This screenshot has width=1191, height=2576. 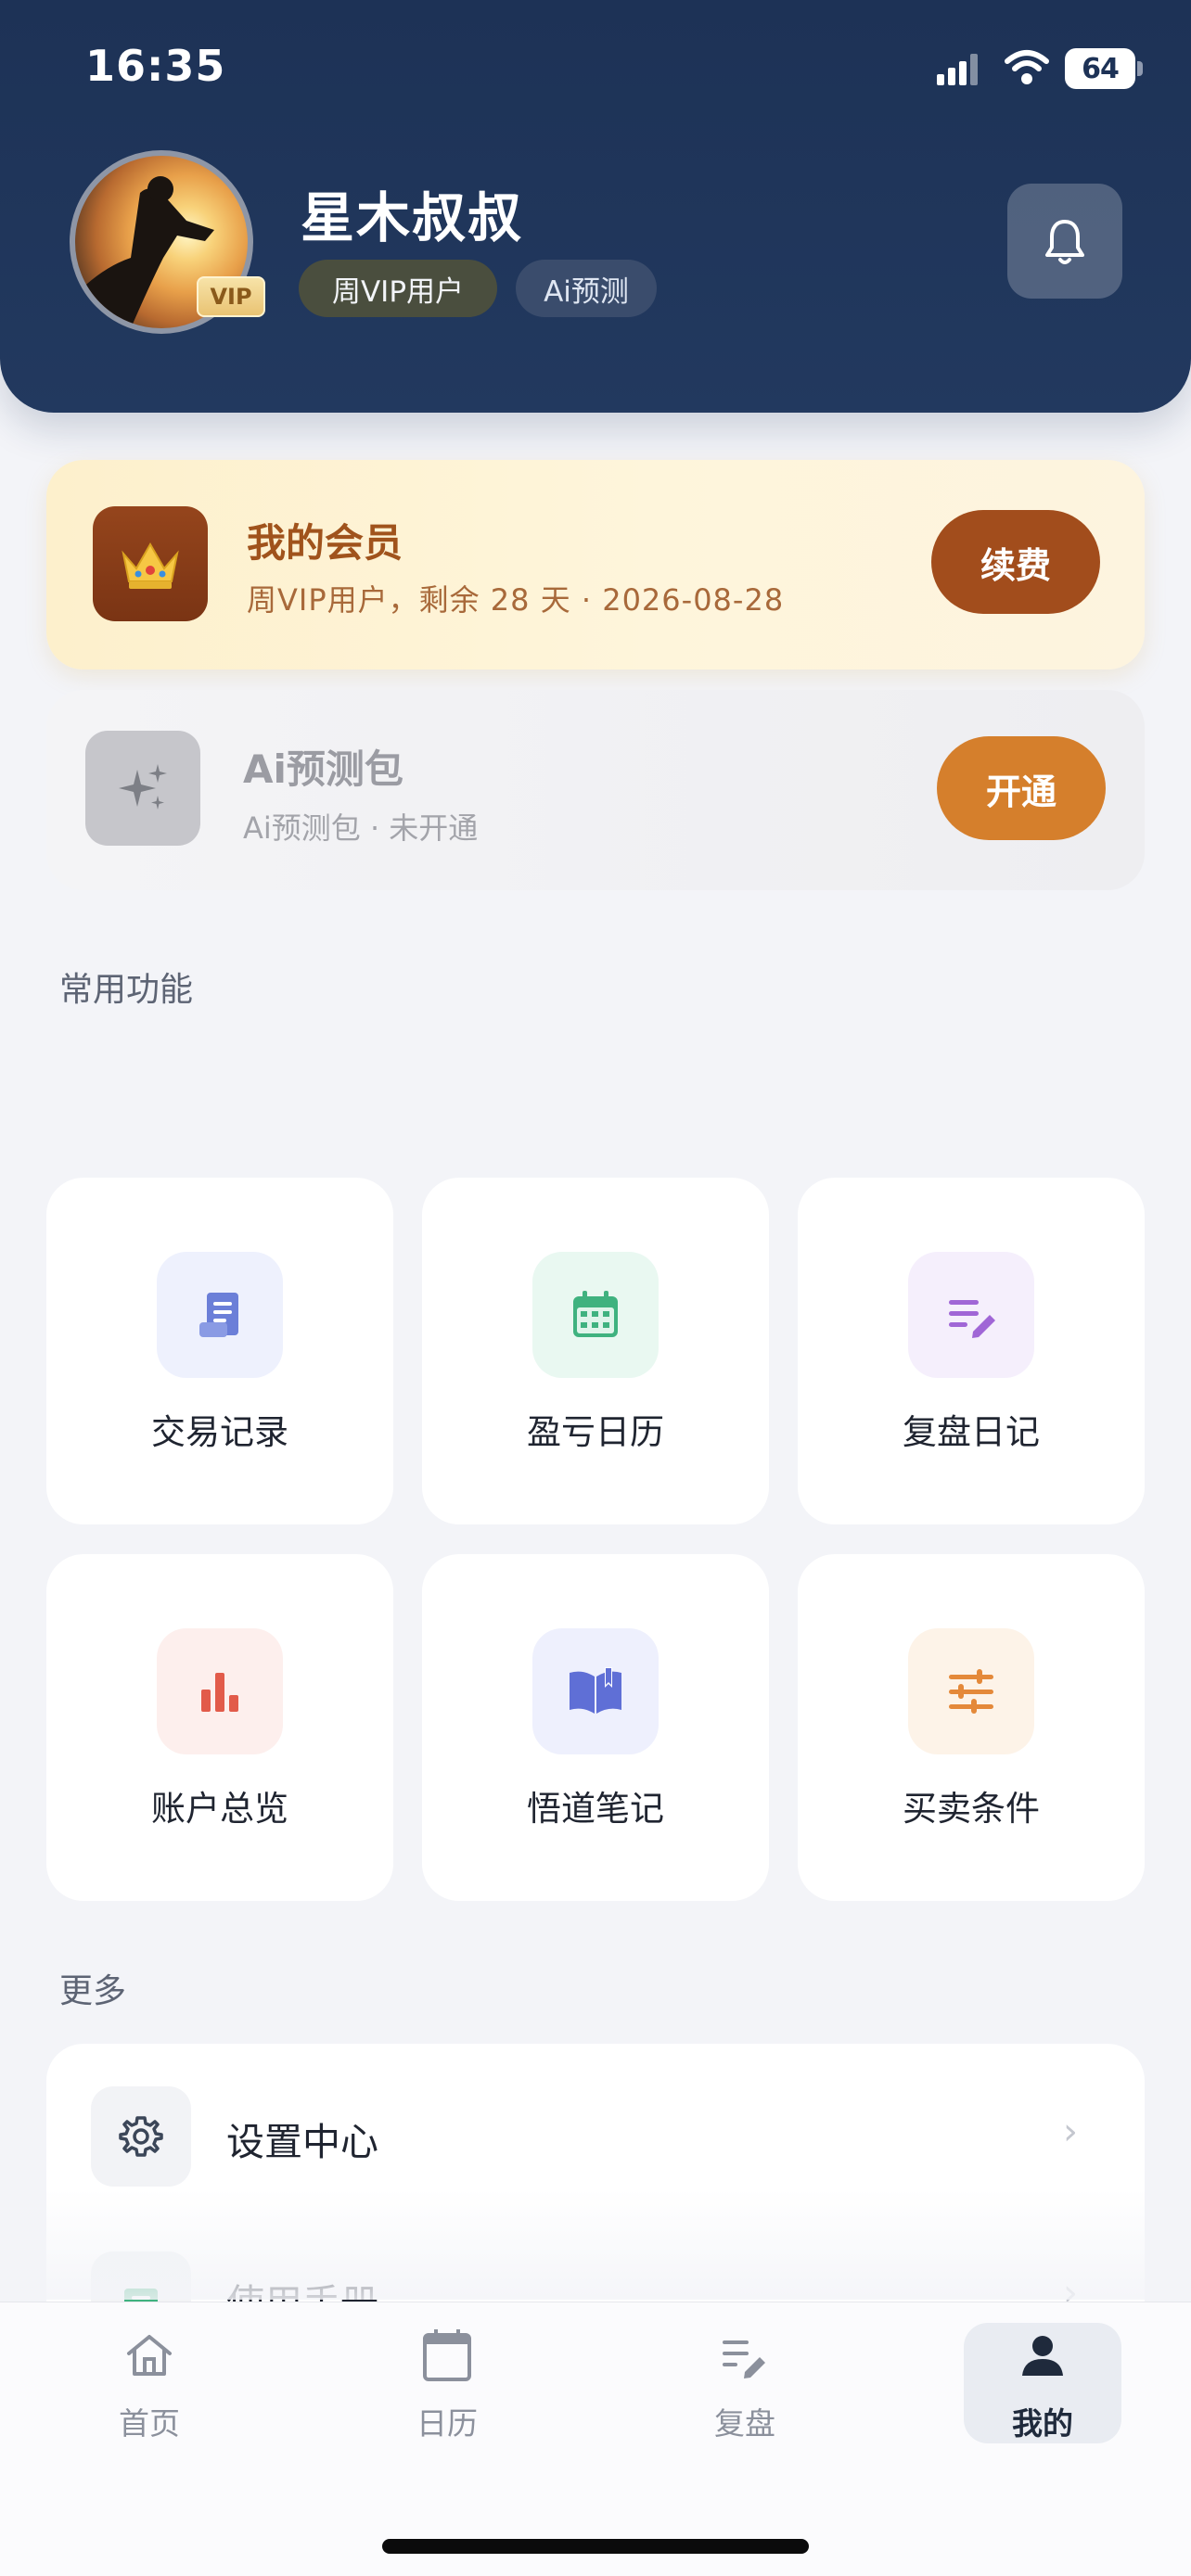 I want to click on func-trade-records: 交易记录, so click(x=219, y=1351).